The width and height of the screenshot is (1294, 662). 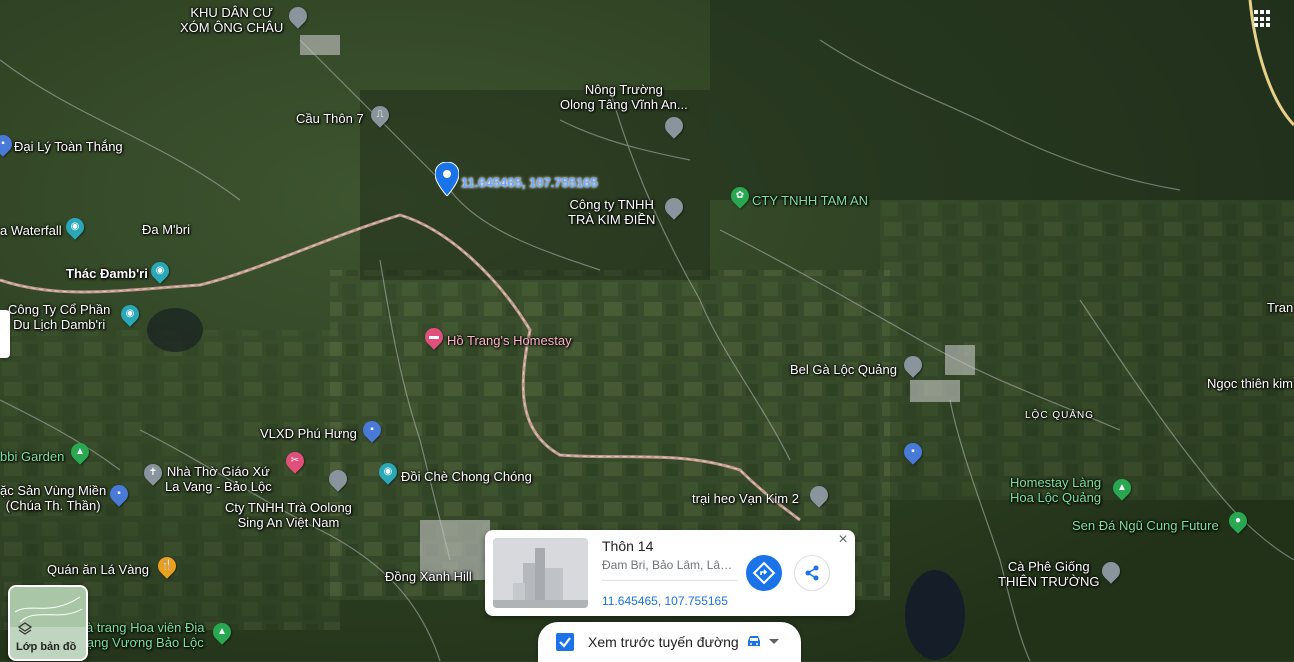 What do you see at coordinates (665, 601) in the screenshot?
I see `place-coordinates: 11.645465, 107.755165` at bounding box center [665, 601].